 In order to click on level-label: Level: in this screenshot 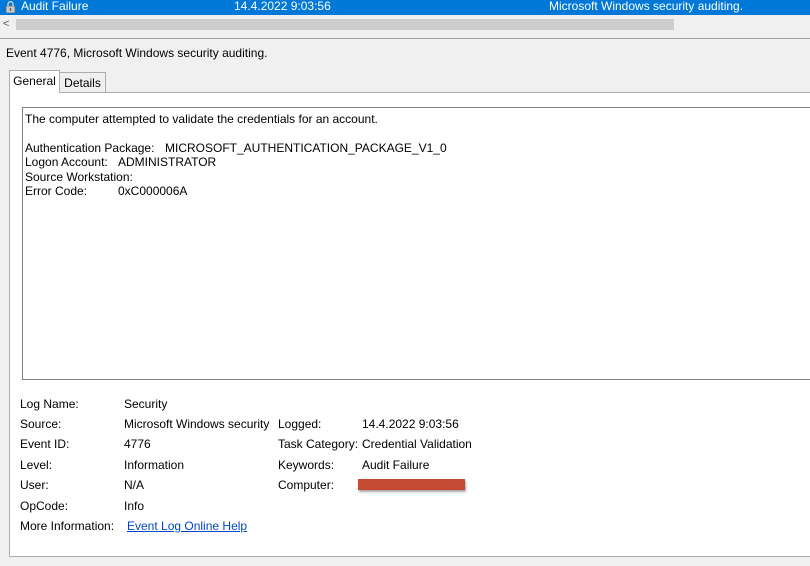, I will do `click(36, 465)`.